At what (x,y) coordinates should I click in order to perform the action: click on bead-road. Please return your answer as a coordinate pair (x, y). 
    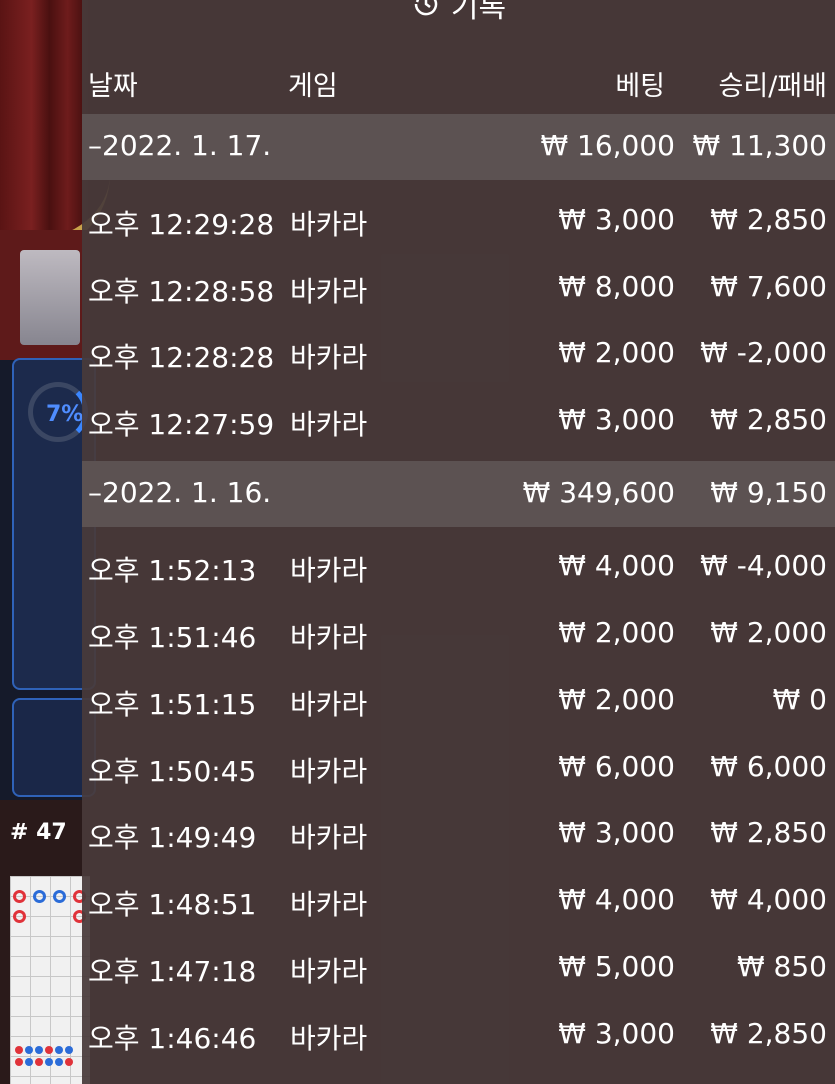
    Looking at the image, I should click on (50, 980).